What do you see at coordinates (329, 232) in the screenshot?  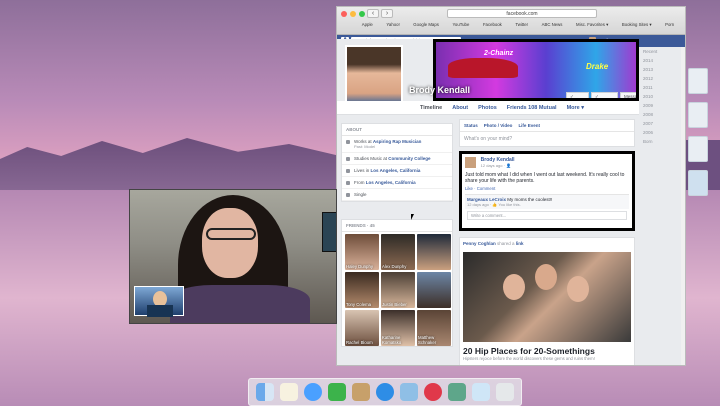 I see `background-monitor` at bounding box center [329, 232].